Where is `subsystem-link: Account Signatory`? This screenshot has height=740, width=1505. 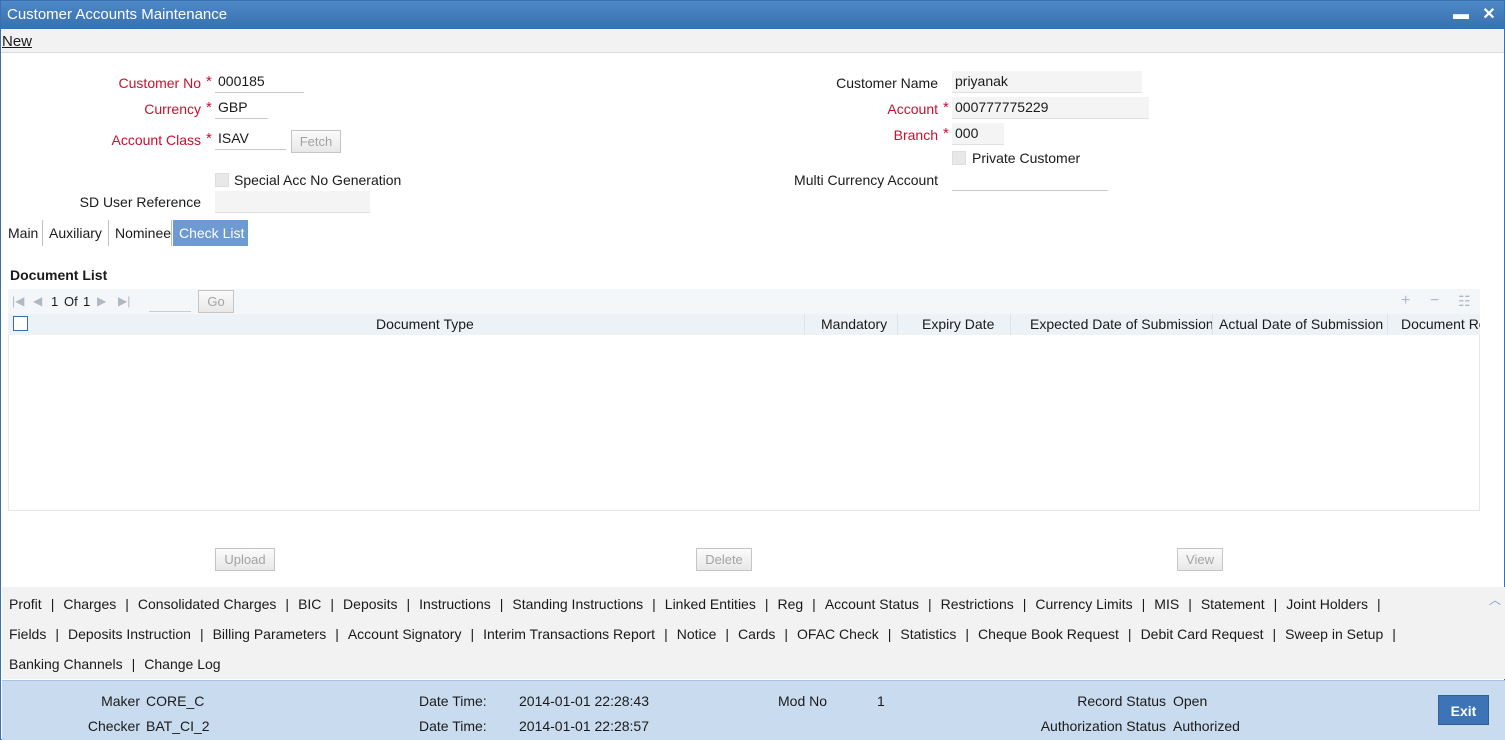 subsystem-link: Account Signatory is located at coordinates (405, 634).